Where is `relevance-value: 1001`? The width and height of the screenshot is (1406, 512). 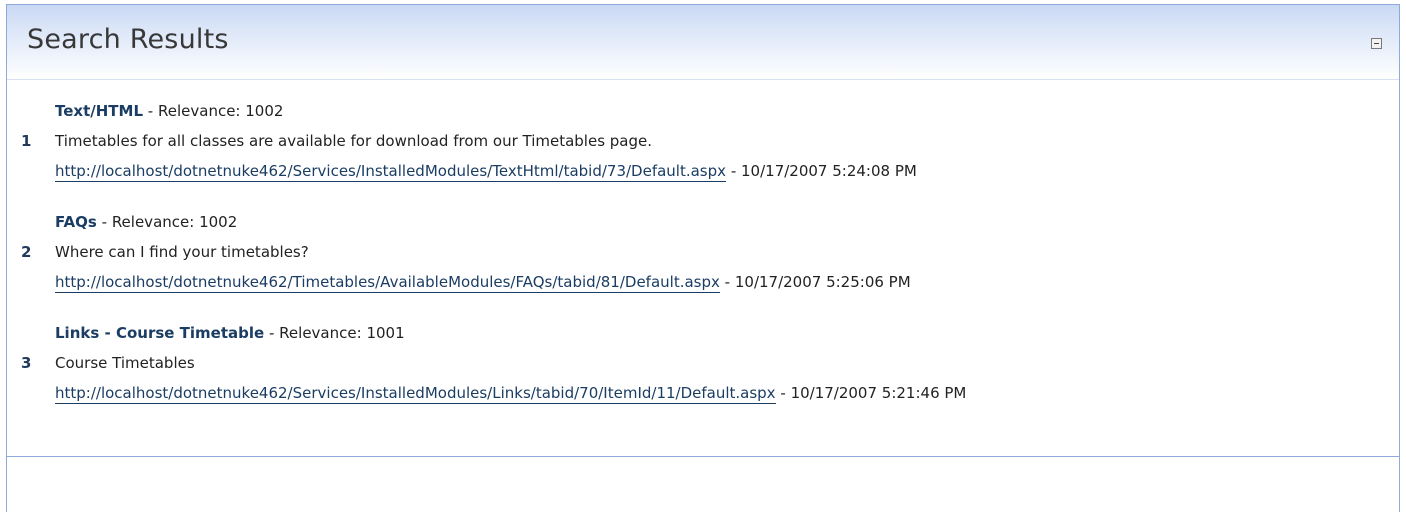
relevance-value: 1001 is located at coordinates (385, 333).